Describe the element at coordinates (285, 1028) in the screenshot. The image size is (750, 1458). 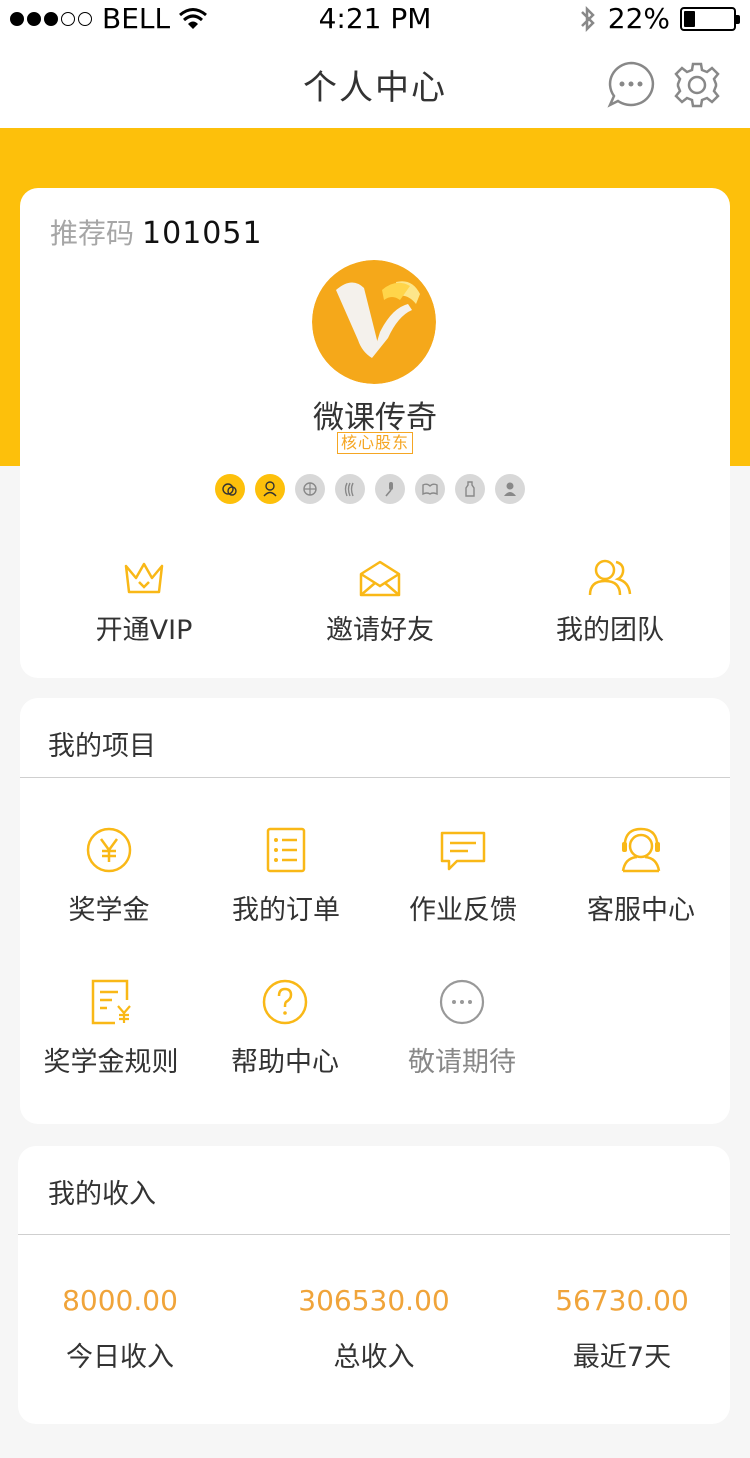
I see `help-center-button: 帮助中心` at that location.